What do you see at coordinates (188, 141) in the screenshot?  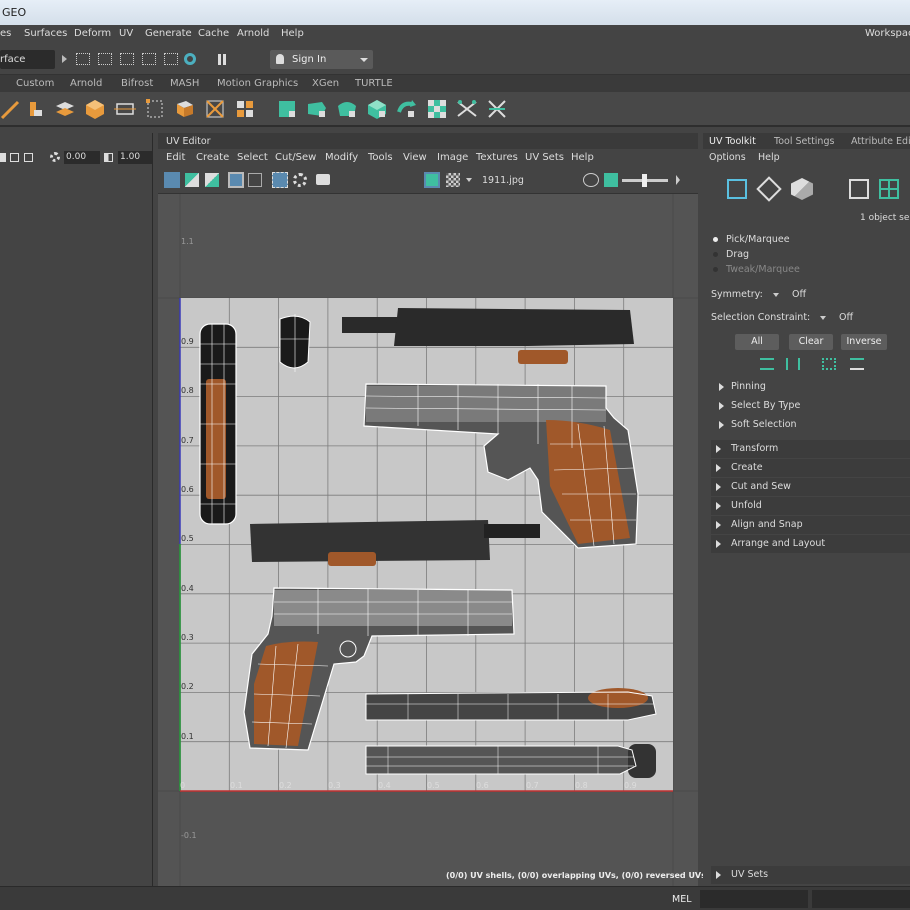 I see `uv-editor-title: UV Editor` at bounding box center [188, 141].